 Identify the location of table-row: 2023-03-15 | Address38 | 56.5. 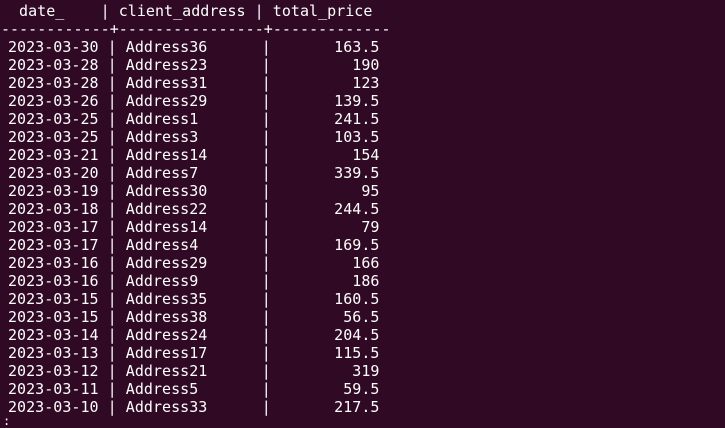
(194, 317).